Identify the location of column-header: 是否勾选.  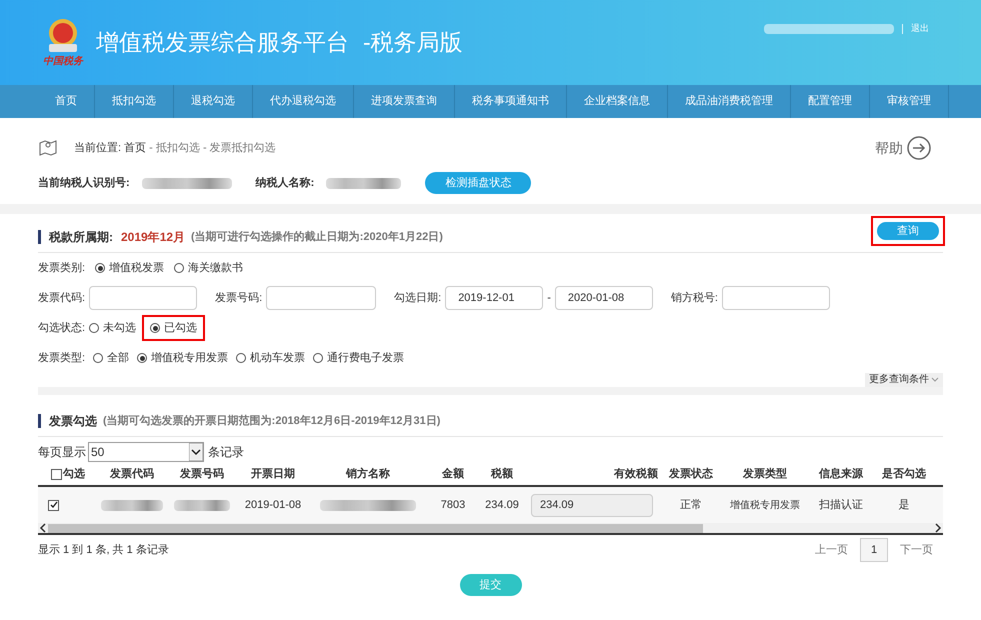
(904, 474).